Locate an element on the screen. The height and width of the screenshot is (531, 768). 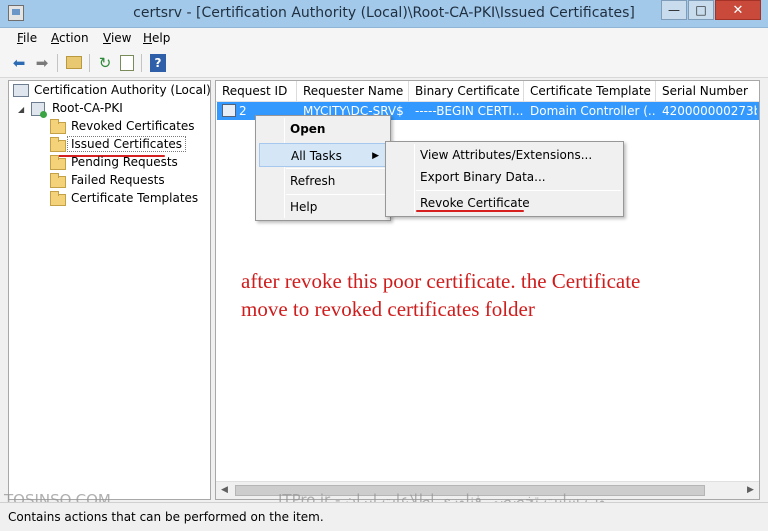
submenu-arrow-icon: ▶ is located at coordinates (375, 156).